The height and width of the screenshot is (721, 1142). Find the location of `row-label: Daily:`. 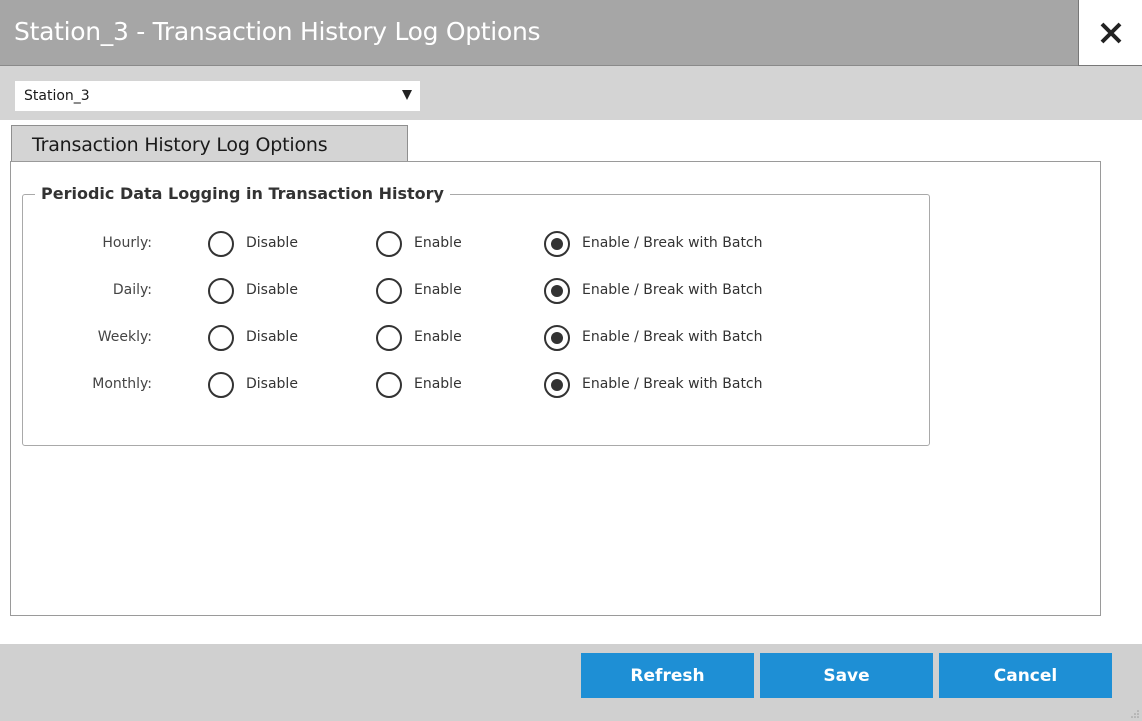

row-label: Daily: is located at coordinates (132, 290).